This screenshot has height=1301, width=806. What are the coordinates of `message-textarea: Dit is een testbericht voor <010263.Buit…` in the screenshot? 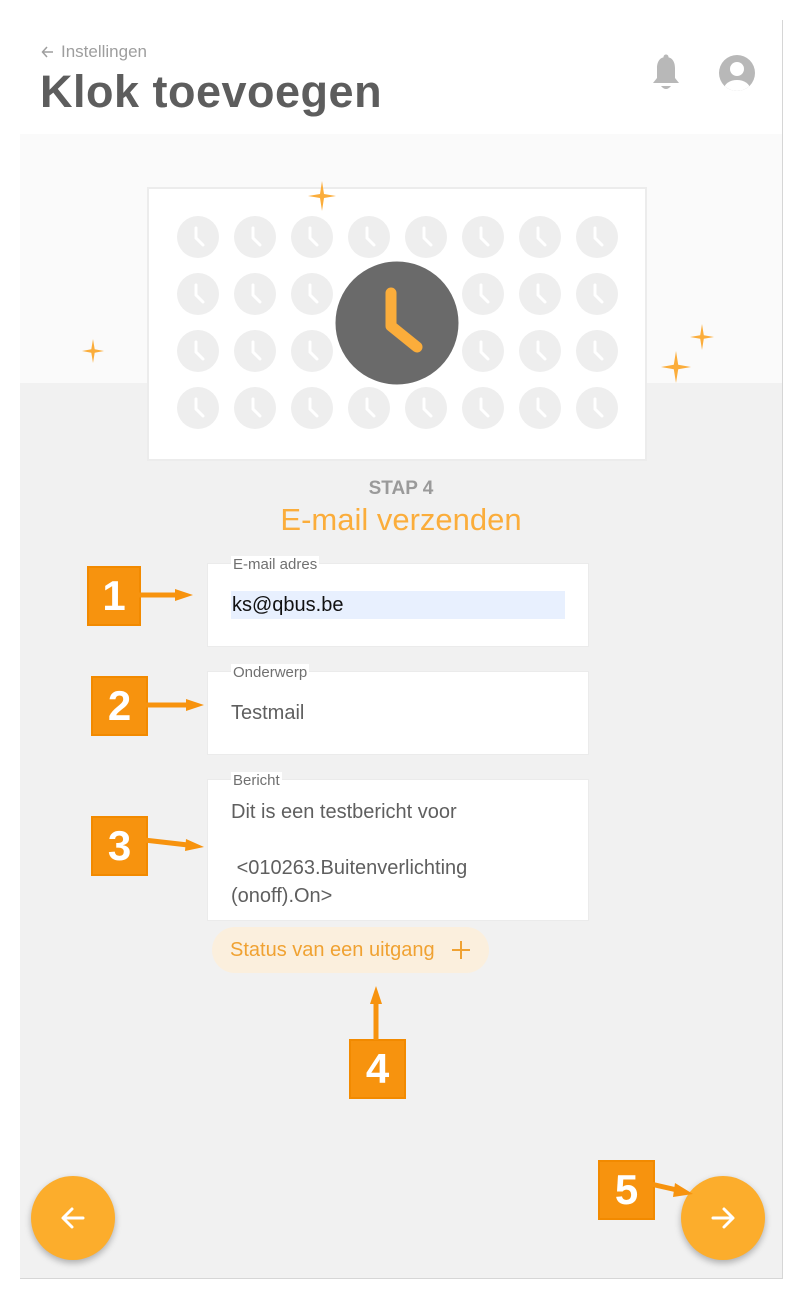 It's located at (401, 854).